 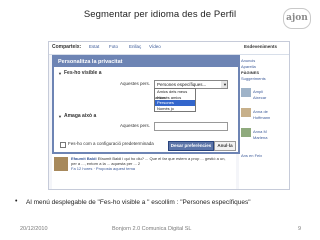 What do you see at coordinates (250, 72) in the screenshot?
I see `right-item: PÀGINES` at bounding box center [250, 72].